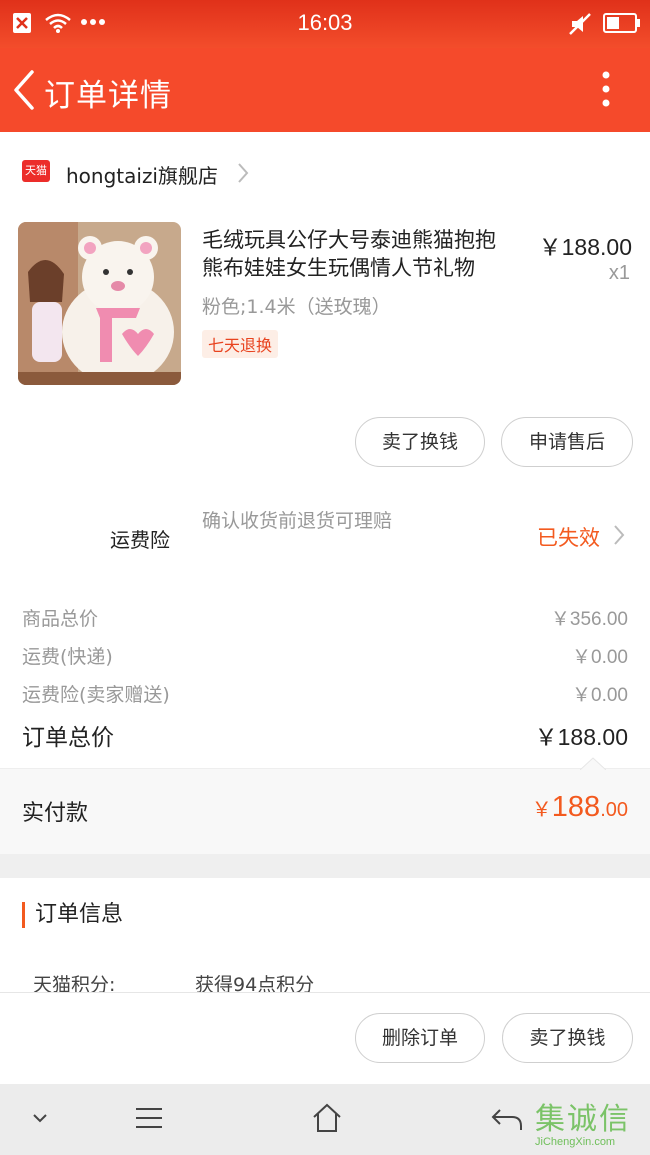 The height and width of the screenshot is (1155, 650). What do you see at coordinates (583, 1119) in the screenshot?
I see `watermark-logo: 集诚信` at bounding box center [583, 1119].